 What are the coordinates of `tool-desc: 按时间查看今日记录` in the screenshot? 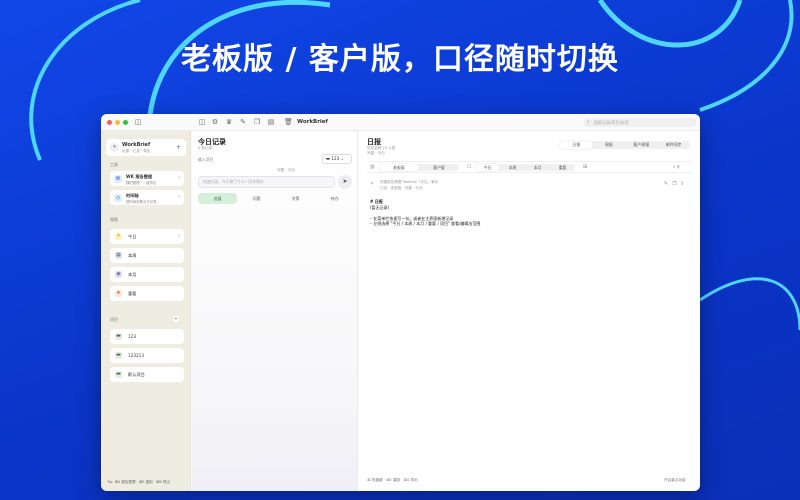 It's located at (141, 201).